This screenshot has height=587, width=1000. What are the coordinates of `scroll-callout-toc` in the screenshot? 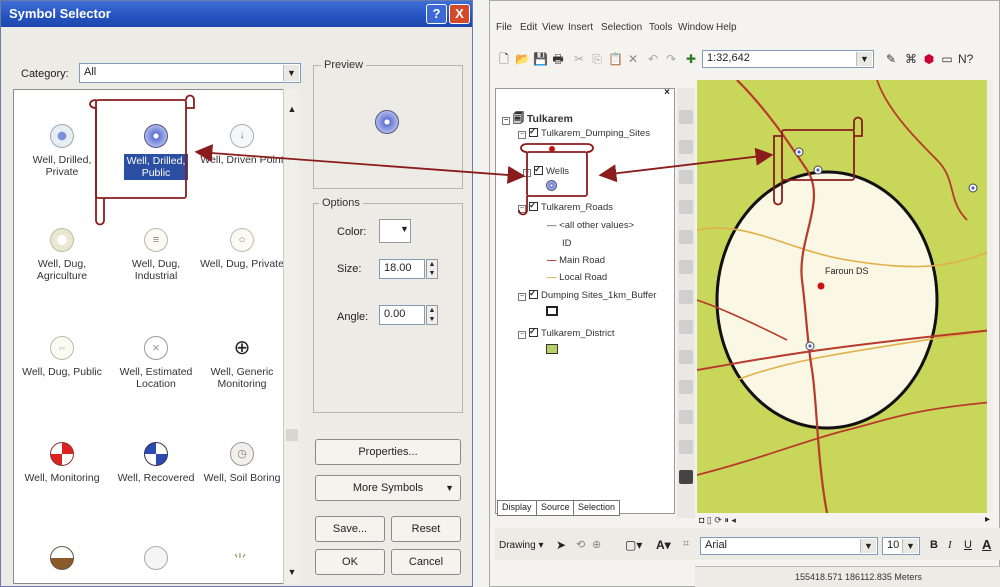 It's located at (556, 179).